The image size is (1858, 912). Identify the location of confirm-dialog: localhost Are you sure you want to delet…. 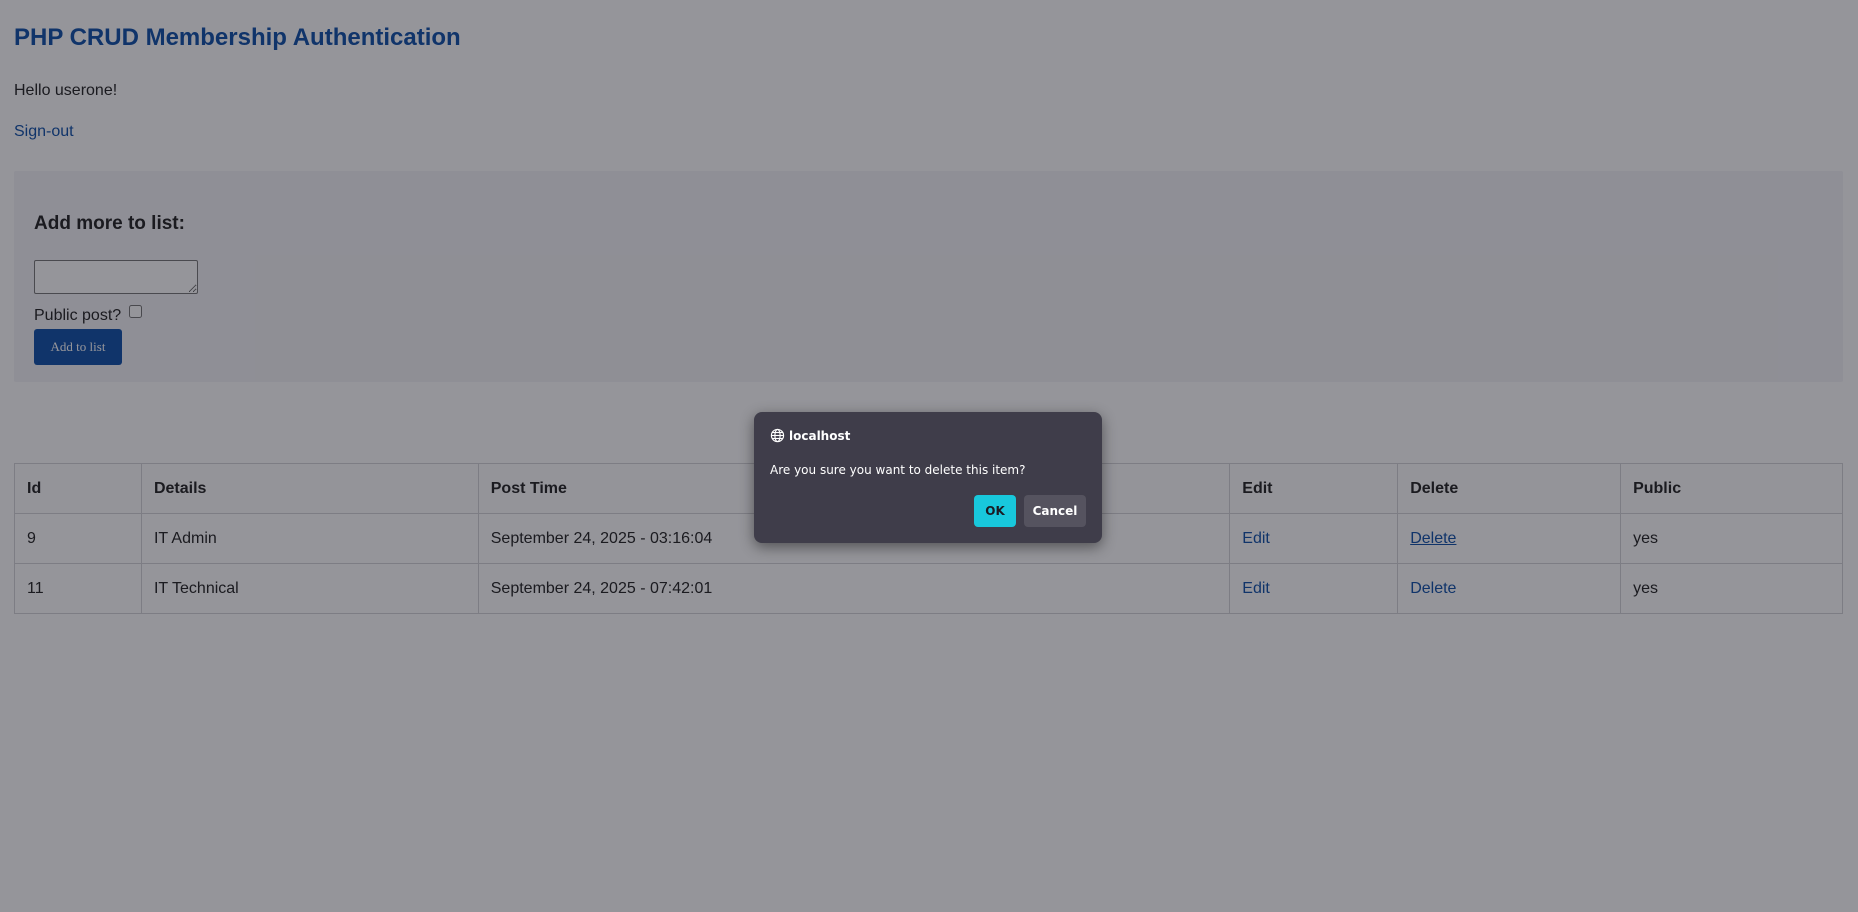
(928, 477).